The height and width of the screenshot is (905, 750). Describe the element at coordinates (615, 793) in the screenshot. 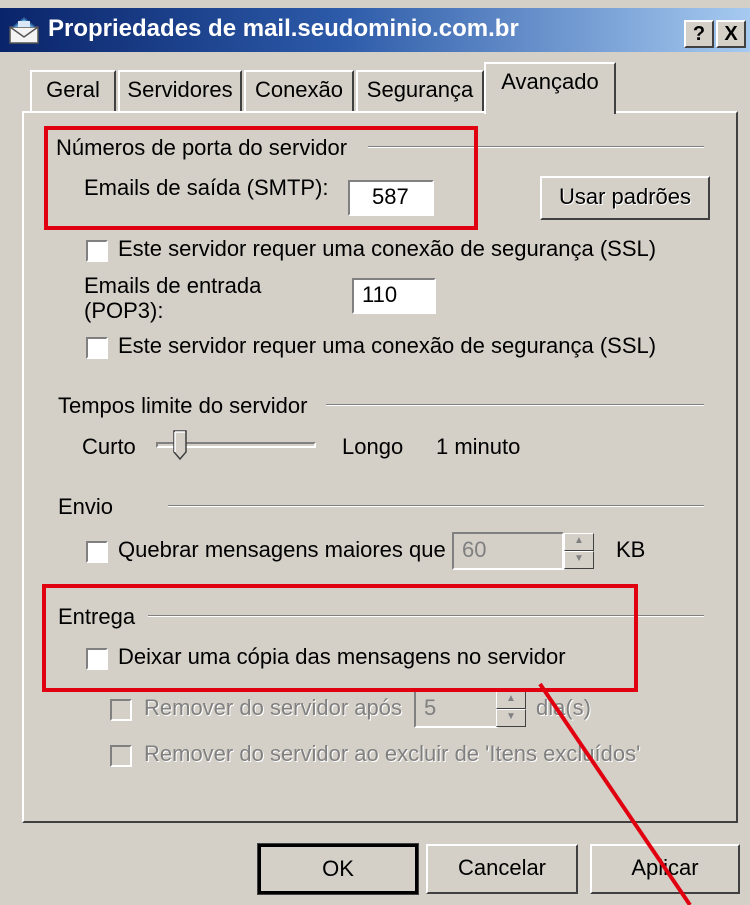

I see `annotation-arrow-line` at that location.